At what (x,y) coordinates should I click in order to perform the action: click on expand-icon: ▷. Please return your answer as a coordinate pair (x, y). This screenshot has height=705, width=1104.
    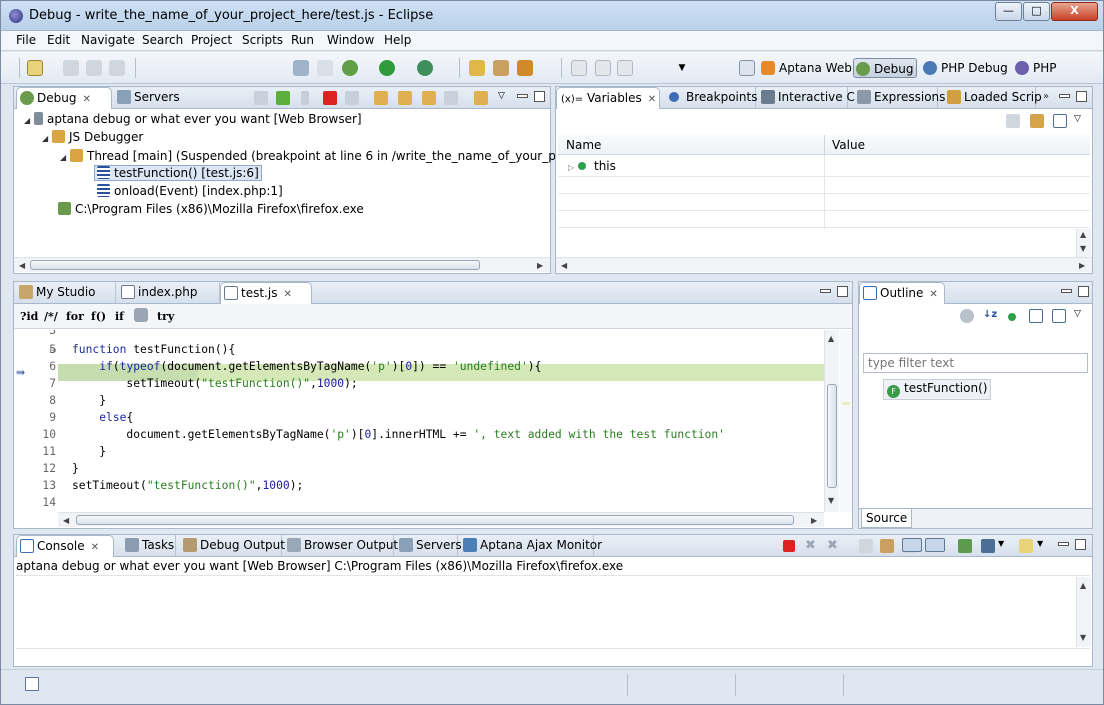
    Looking at the image, I should click on (573, 167).